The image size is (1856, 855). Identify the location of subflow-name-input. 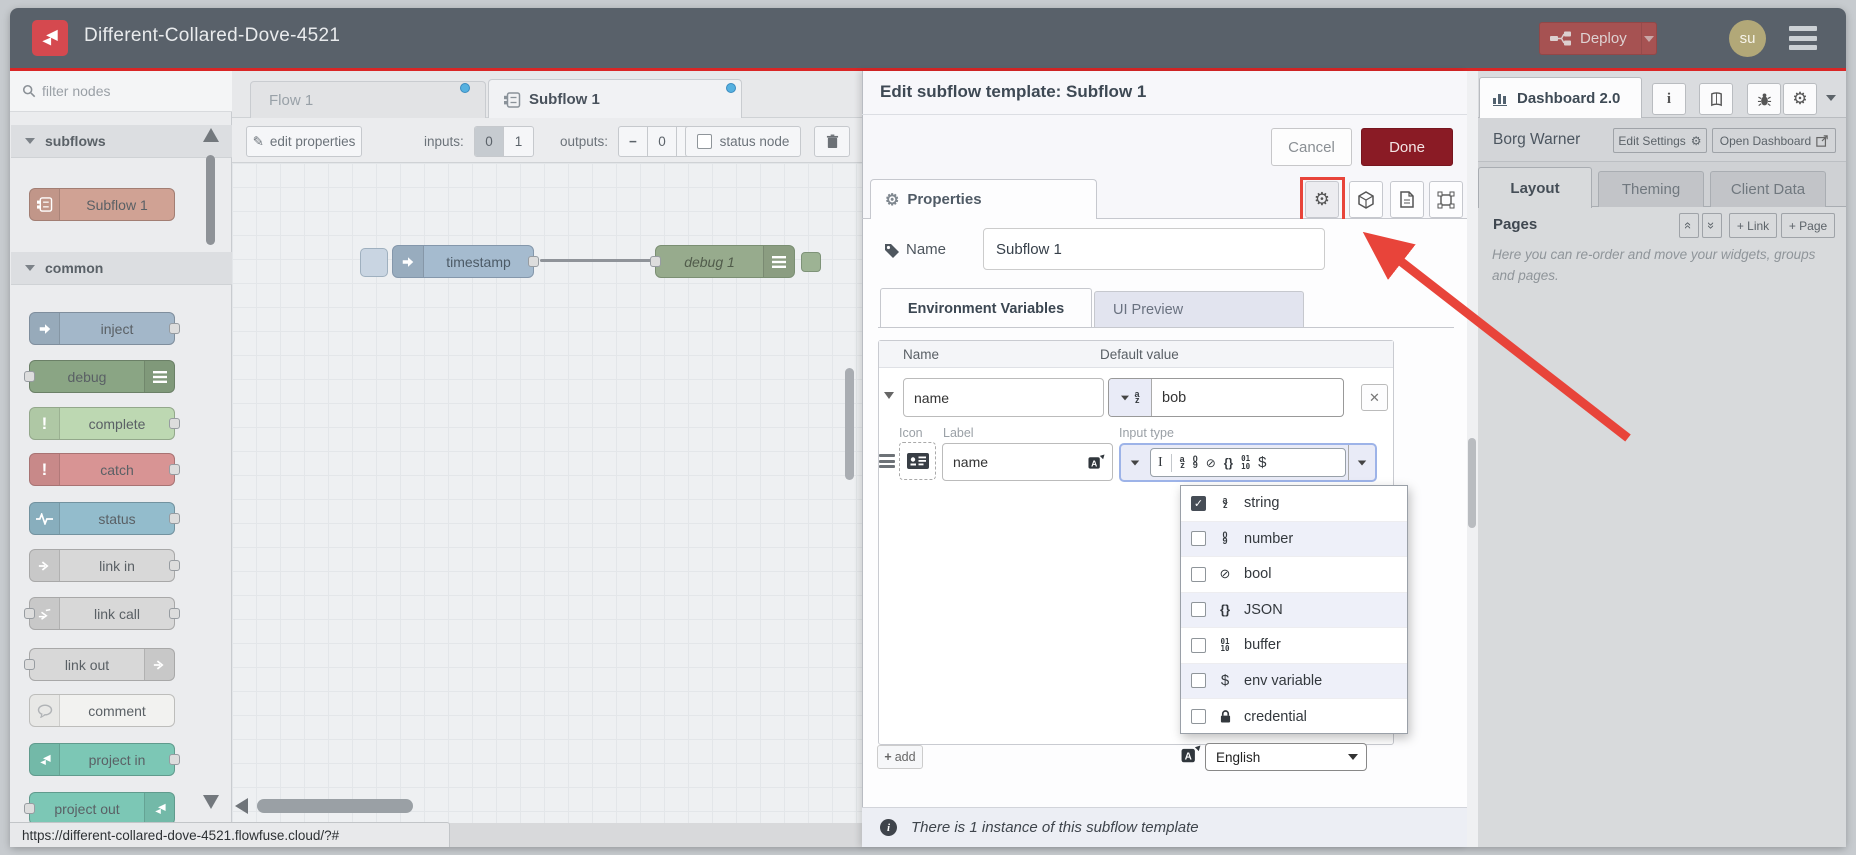
(1154, 249).